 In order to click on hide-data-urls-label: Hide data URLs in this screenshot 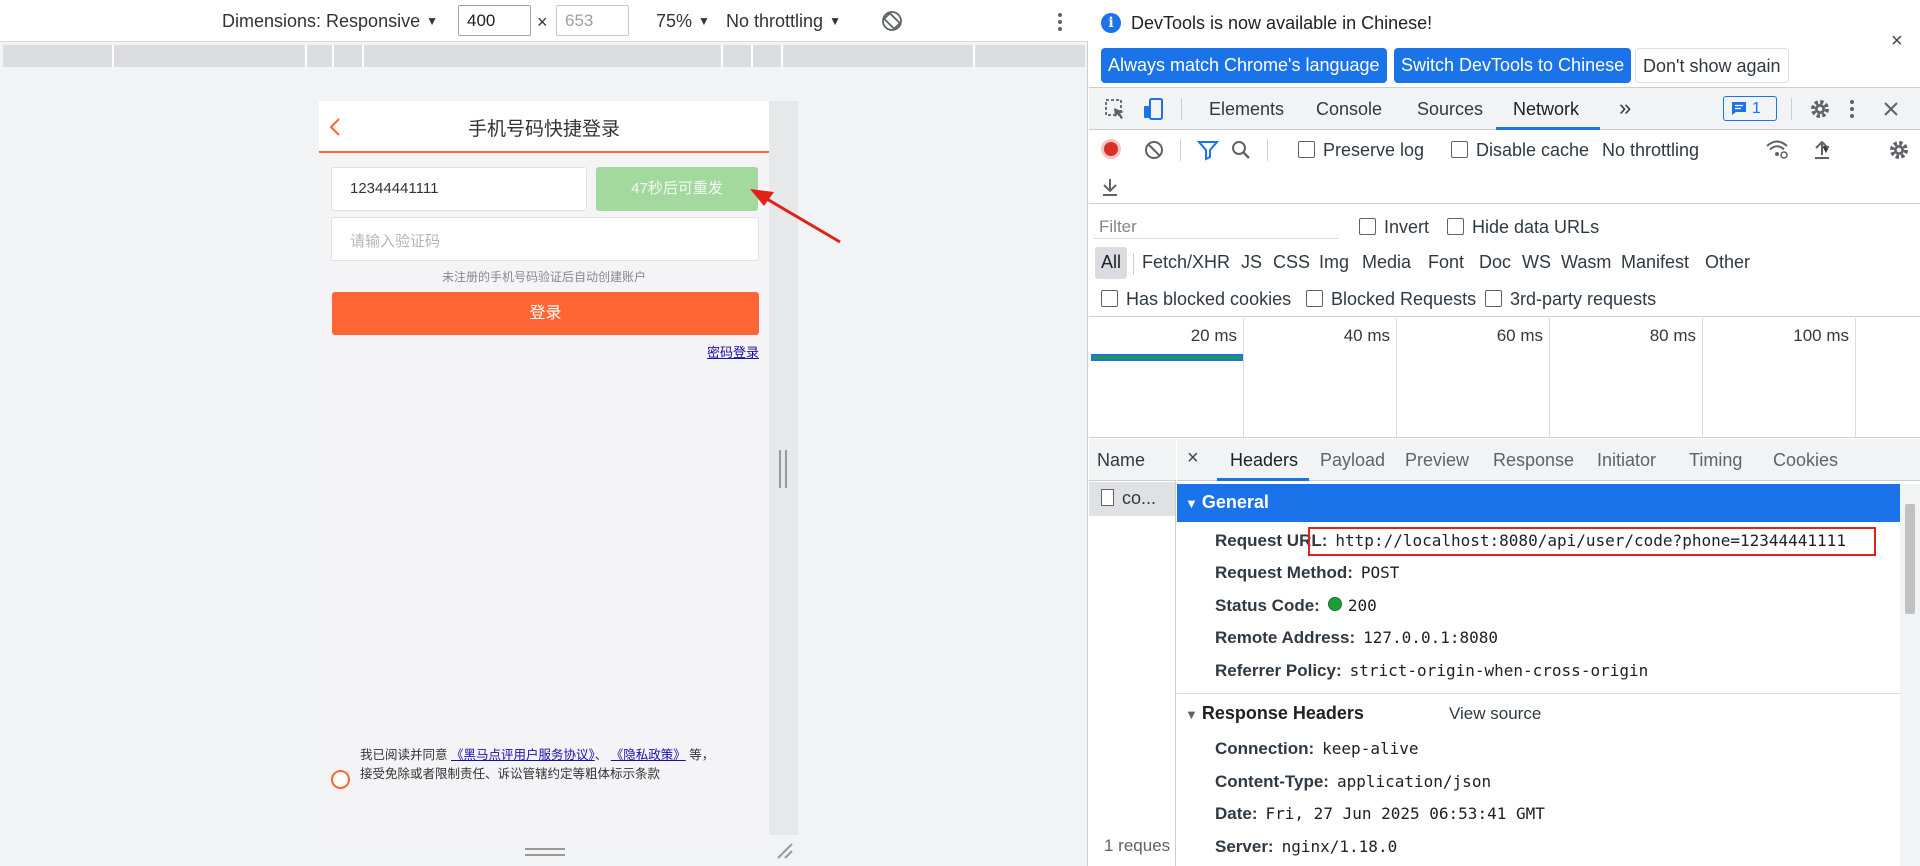, I will do `click(1536, 227)`.